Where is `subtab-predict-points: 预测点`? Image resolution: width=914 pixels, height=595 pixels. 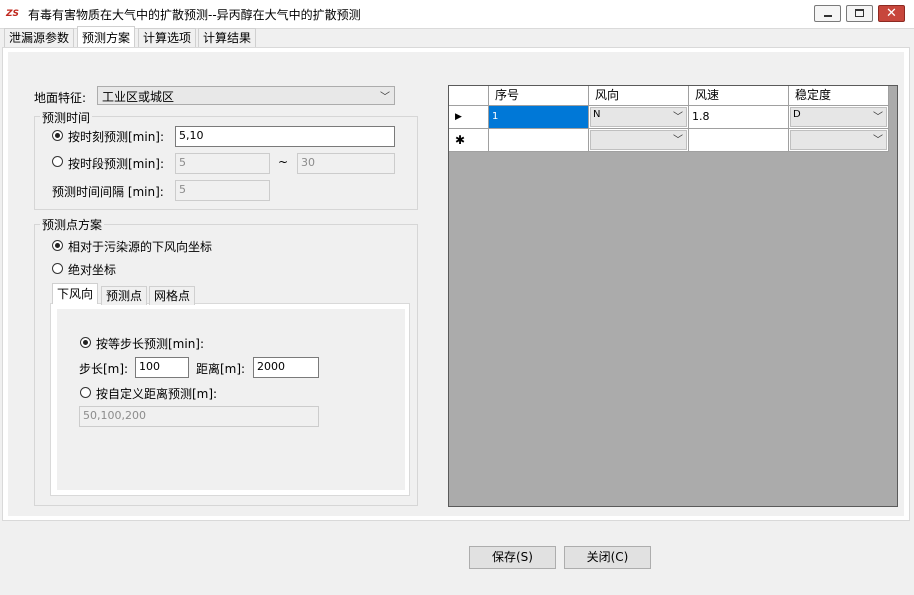 subtab-predict-points: 预测点 is located at coordinates (124, 295).